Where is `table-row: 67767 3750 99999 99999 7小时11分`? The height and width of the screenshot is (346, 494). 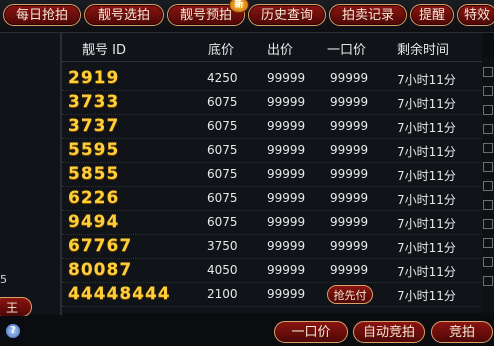
table-row: 67767 3750 99999 99999 7小时11分 is located at coordinates (272, 247).